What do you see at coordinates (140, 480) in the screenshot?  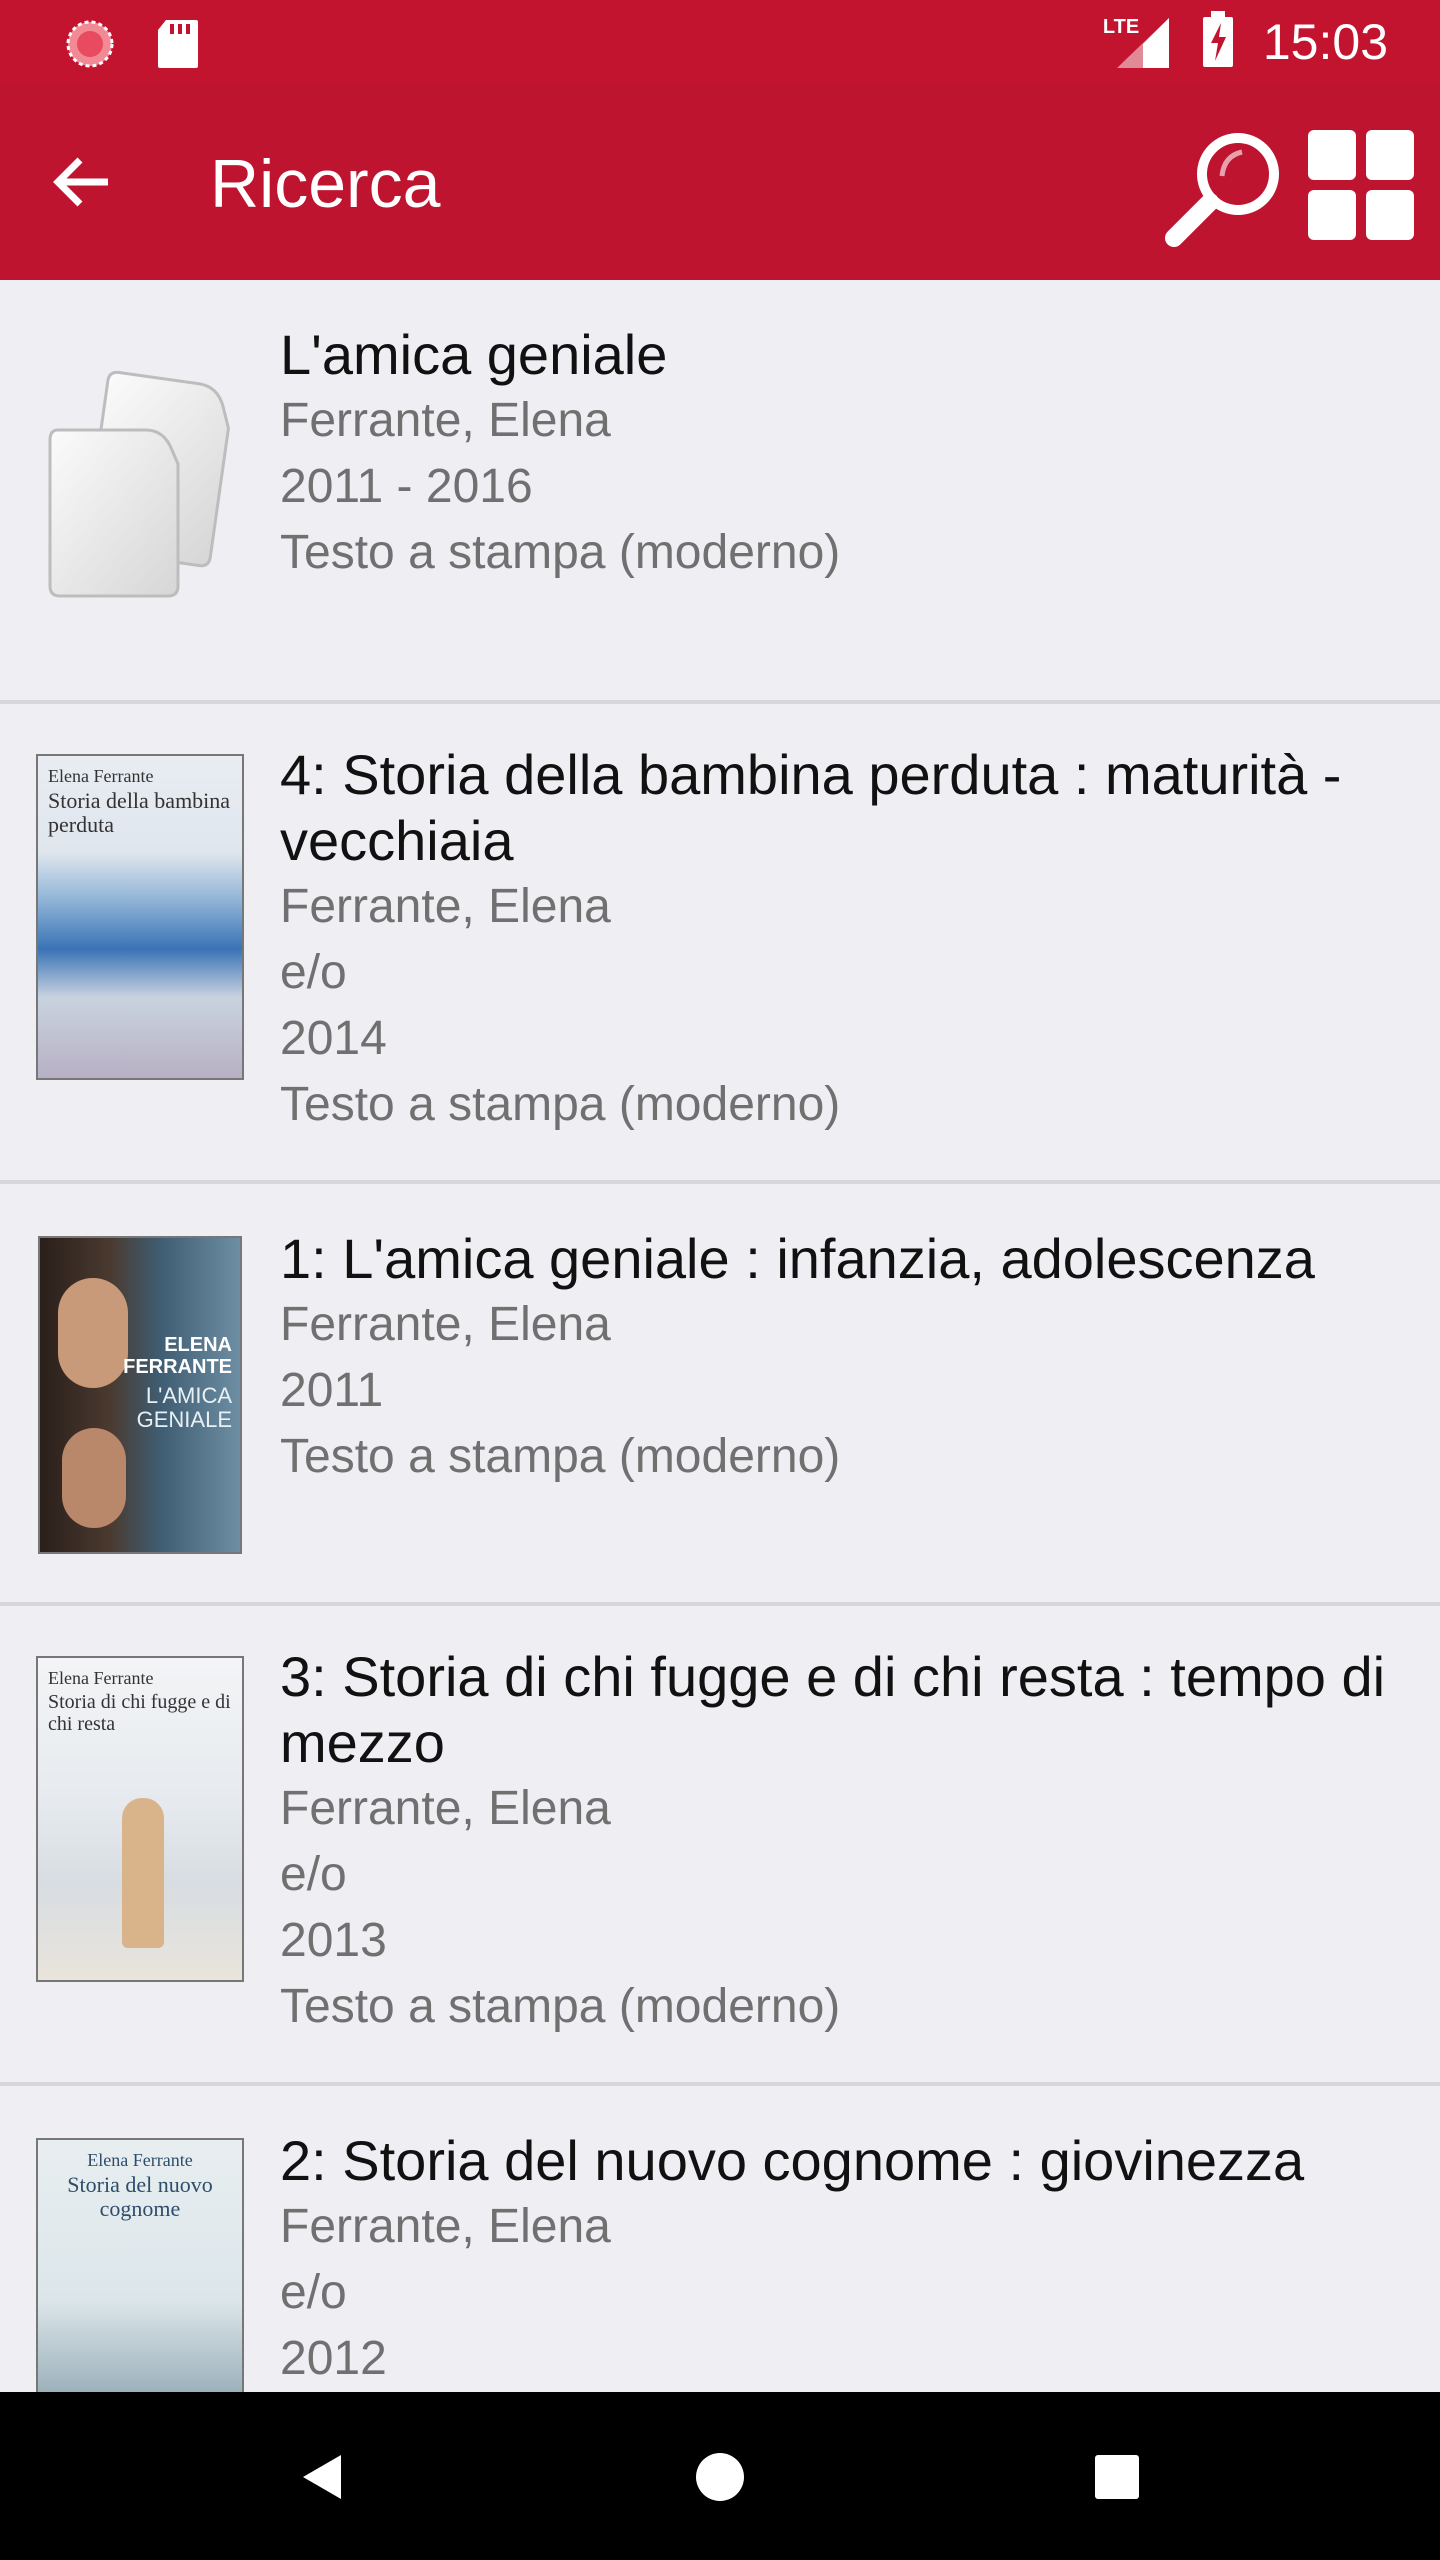 I see `documents-placeholder-icon` at bounding box center [140, 480].